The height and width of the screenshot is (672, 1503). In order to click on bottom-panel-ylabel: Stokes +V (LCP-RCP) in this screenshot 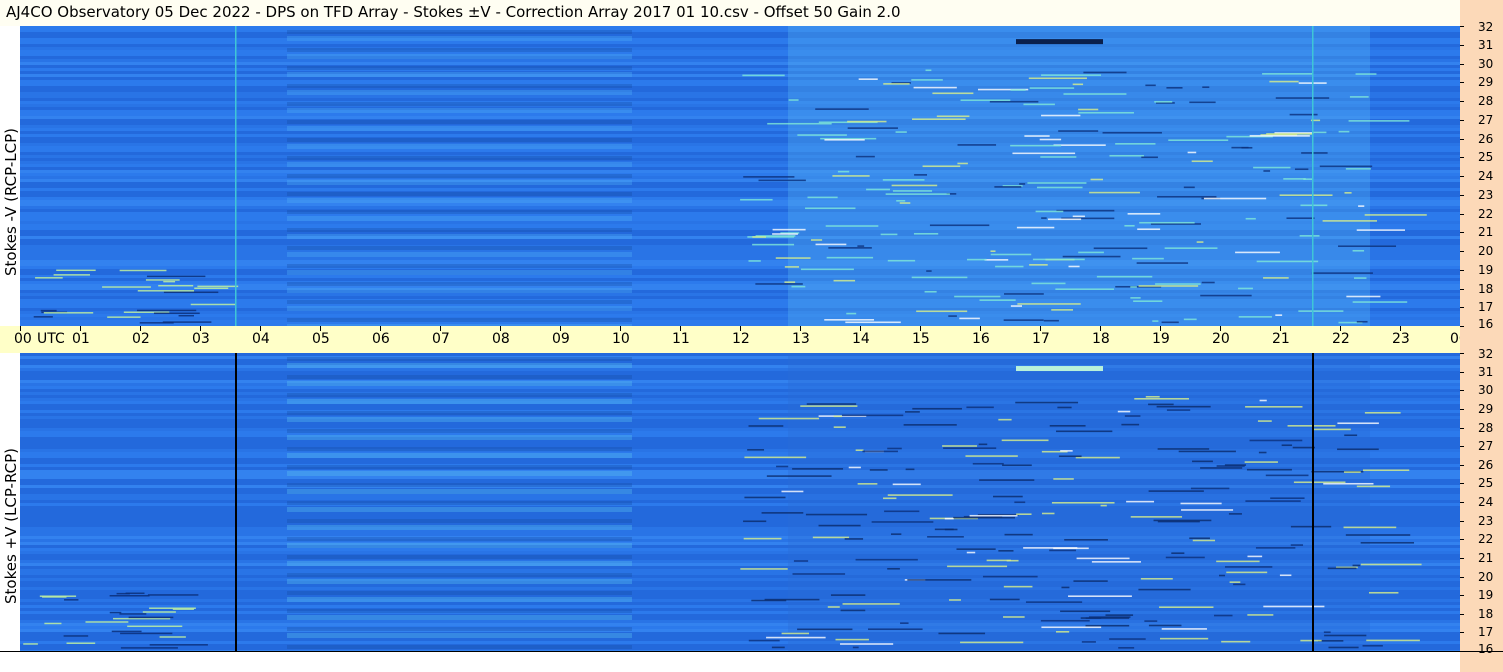, I will do `click(11, 526)`.